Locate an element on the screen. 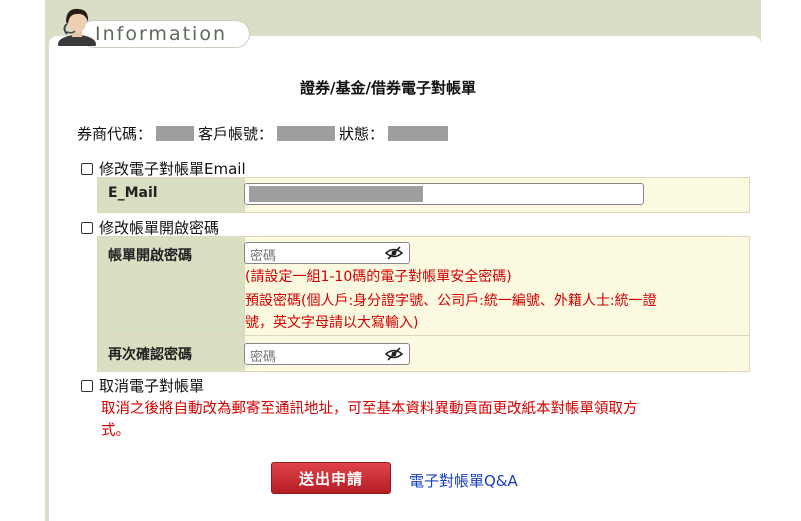  confirm-password-label: 再次確認密碼 is located at coordinates (171, 353).